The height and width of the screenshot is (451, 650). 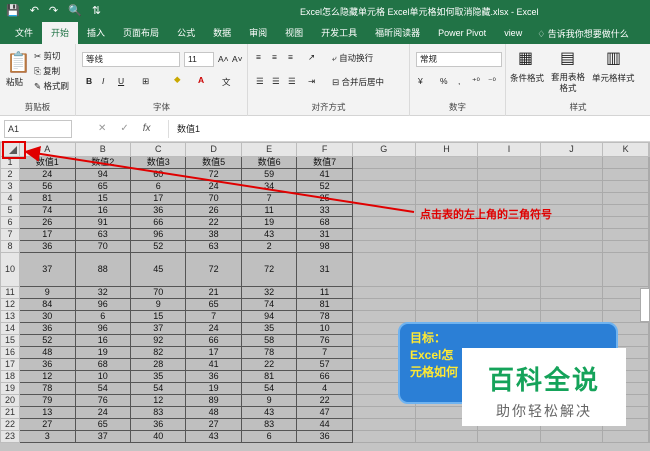 What do you see at coordinates (292, 81) in the screenshot?
I see `align-right-icon: ☰` at bounding box center [292, 81].